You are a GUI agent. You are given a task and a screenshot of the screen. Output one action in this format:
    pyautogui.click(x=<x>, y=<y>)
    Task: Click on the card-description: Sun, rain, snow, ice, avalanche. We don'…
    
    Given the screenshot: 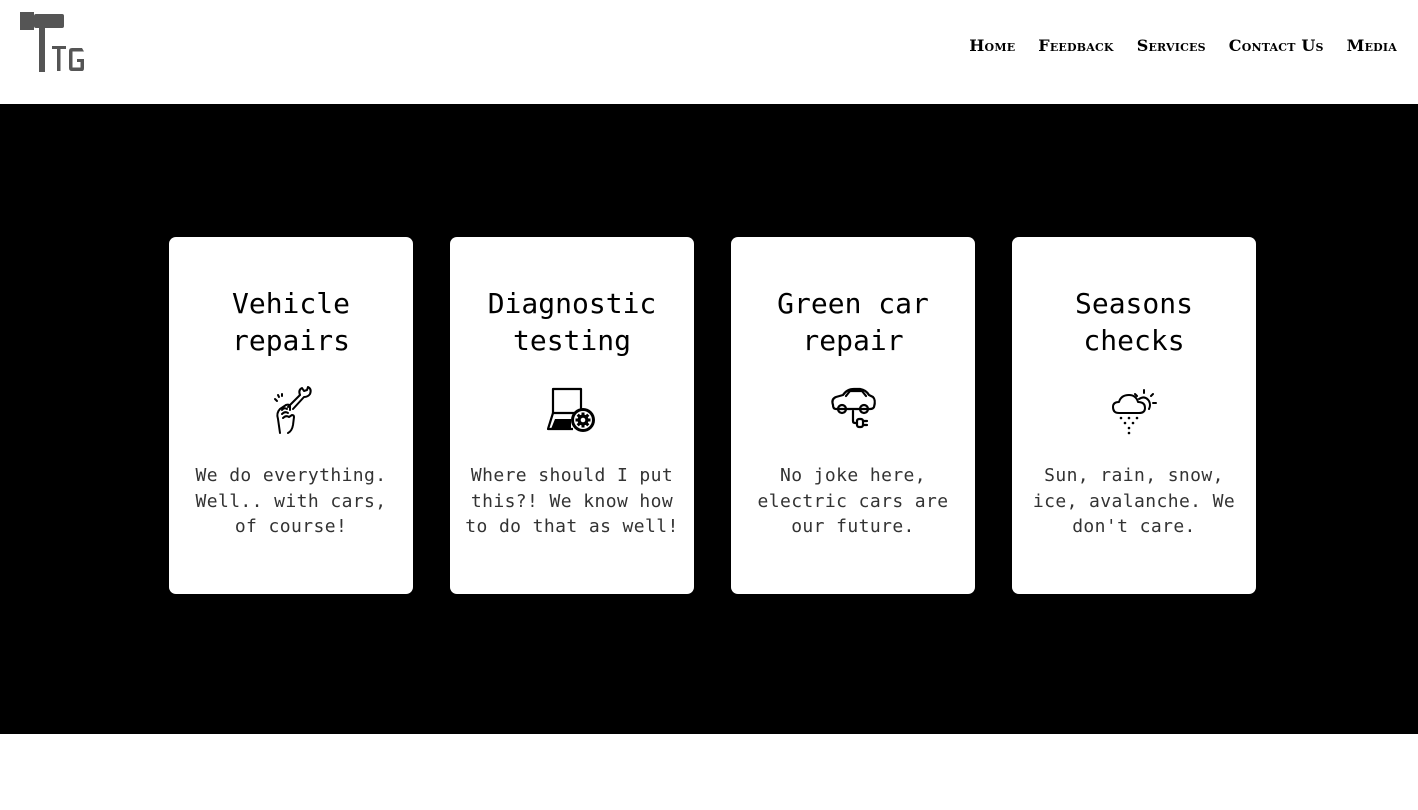 What is the action you would take?
    pyautogui.click(x=1134, y=501)
    